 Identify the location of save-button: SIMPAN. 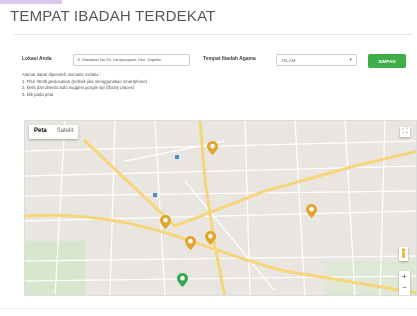
(387, 61).